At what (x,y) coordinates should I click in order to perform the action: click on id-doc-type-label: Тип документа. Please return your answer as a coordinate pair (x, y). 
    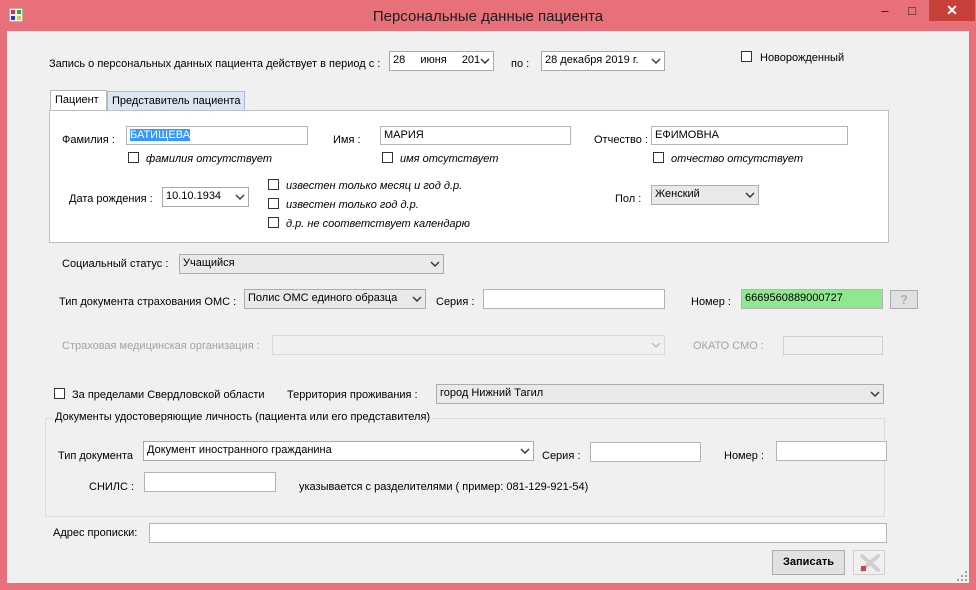
    Looking at the image, I should click on (96, 456).